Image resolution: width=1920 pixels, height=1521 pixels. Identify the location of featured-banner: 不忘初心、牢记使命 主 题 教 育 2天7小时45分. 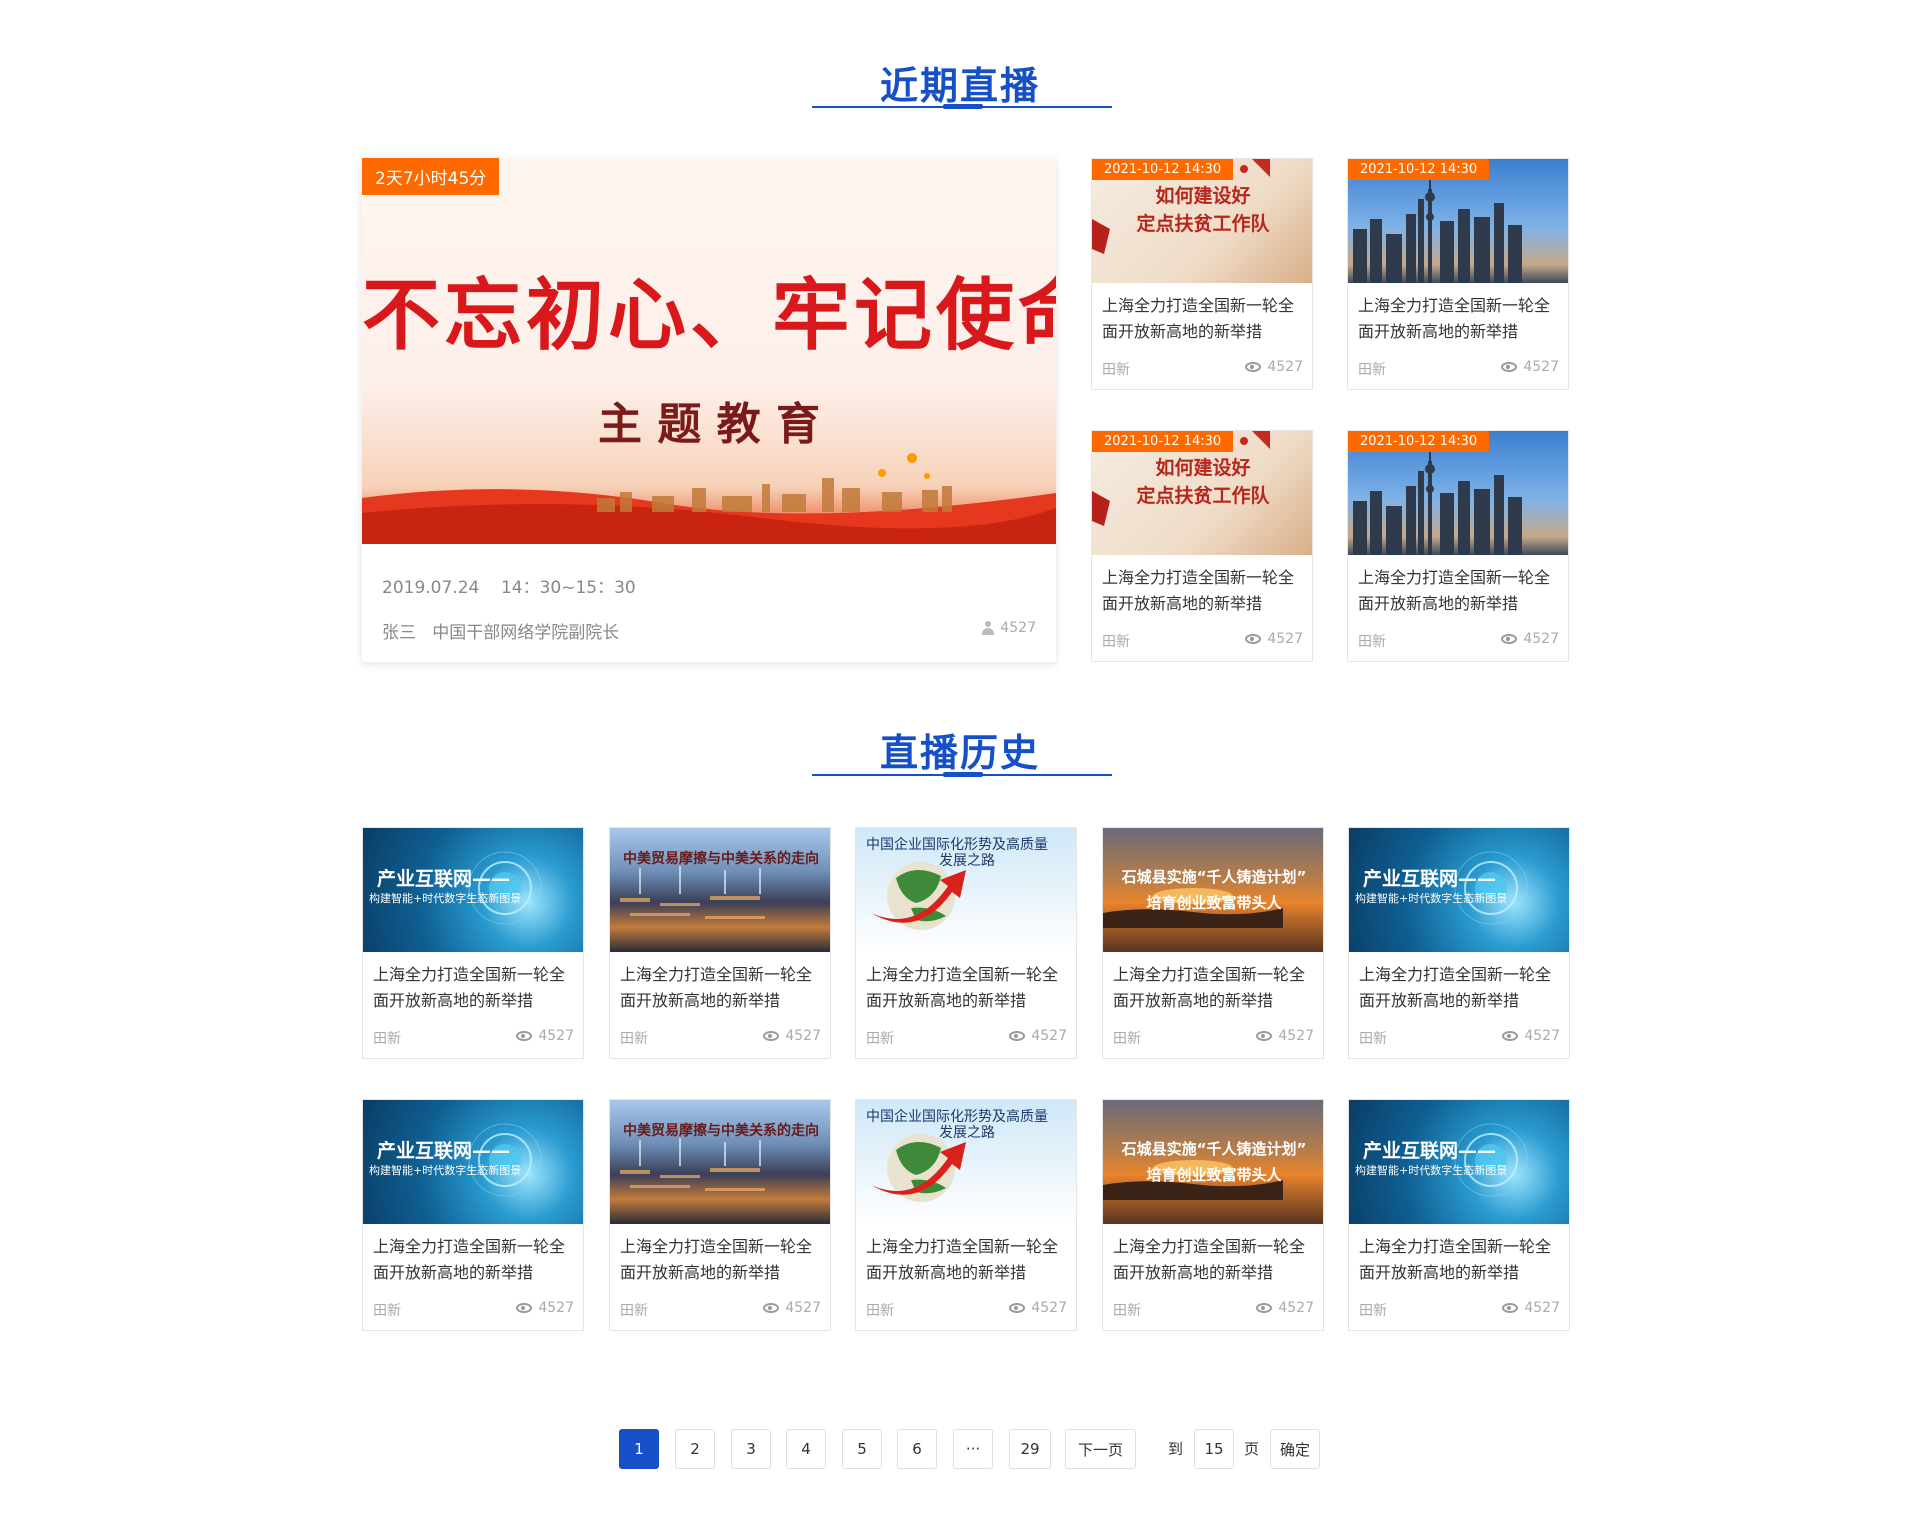
(709, 351).